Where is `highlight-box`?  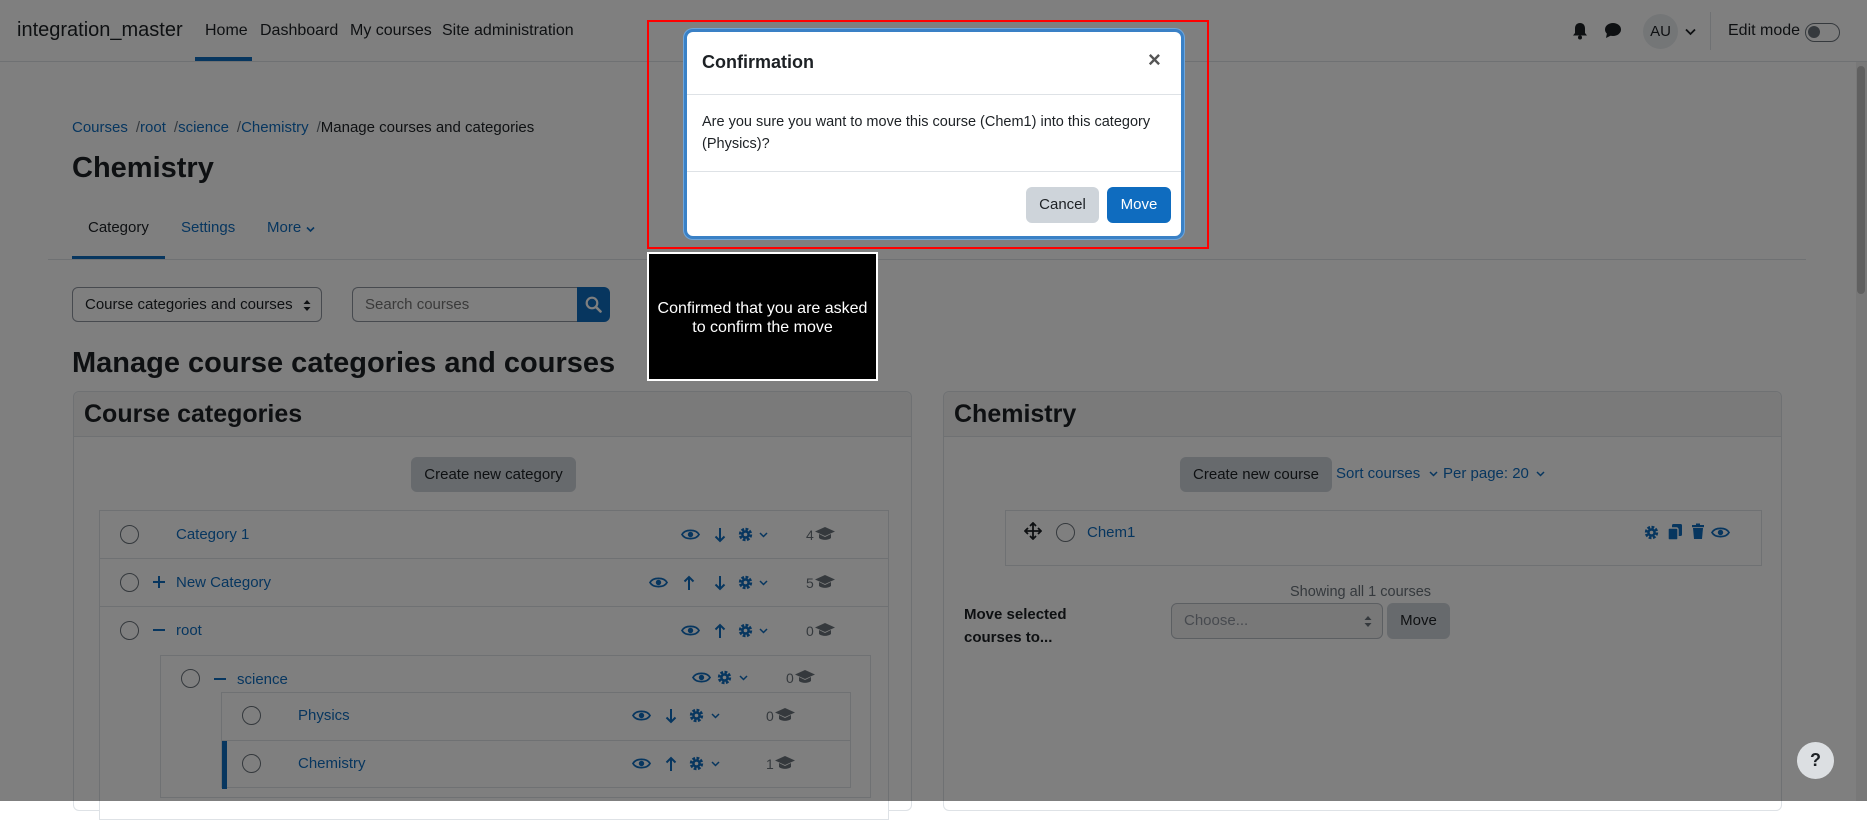 highlight-box is located at coordinates (928, 134).